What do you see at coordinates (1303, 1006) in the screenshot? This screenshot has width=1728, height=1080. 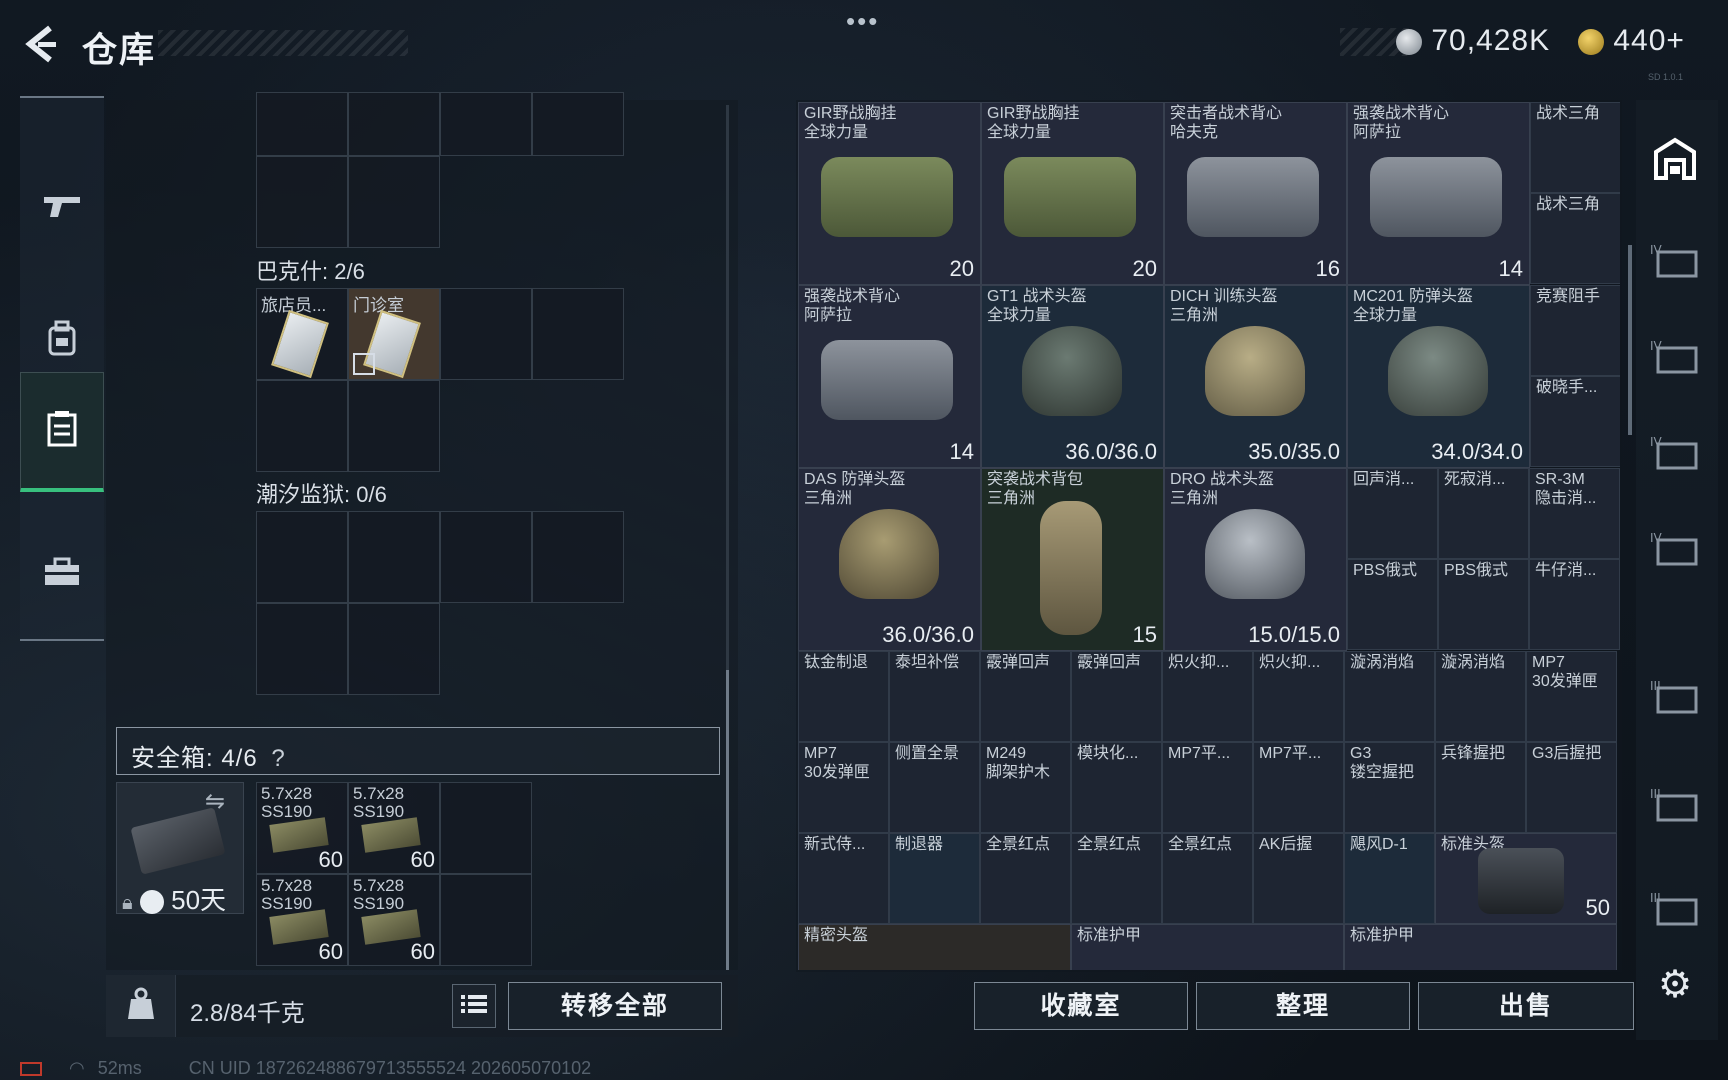 I see `sort-button: 整理` at bounding box center [1303, 1006].